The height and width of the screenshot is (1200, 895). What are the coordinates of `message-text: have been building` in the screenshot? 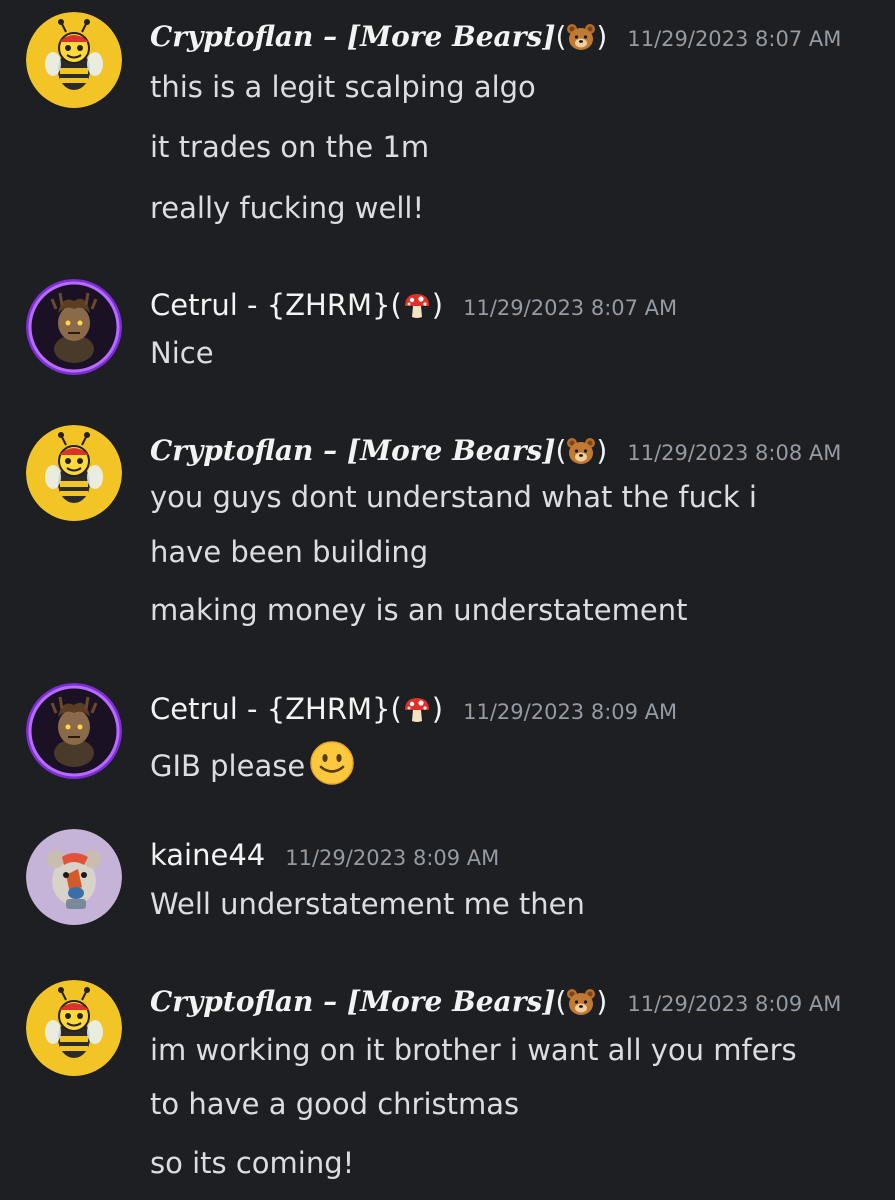 It's located at (289, 552).